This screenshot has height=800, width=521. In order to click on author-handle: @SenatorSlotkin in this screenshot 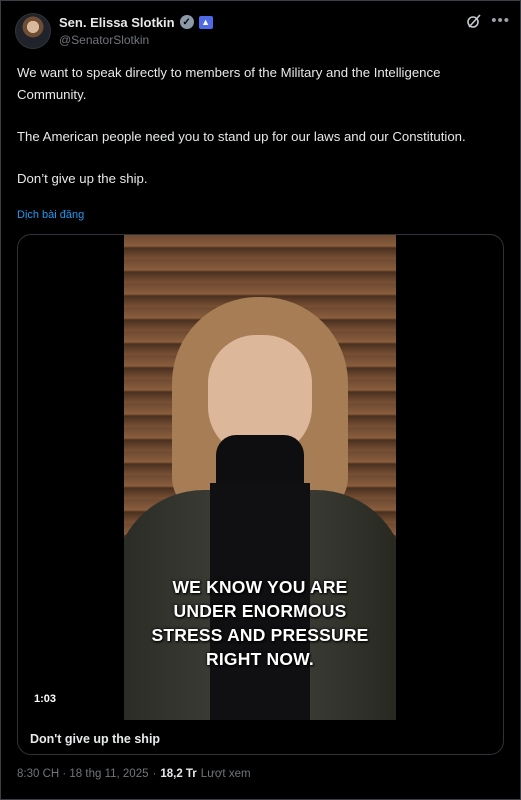, I will do `click(104, 40)`.